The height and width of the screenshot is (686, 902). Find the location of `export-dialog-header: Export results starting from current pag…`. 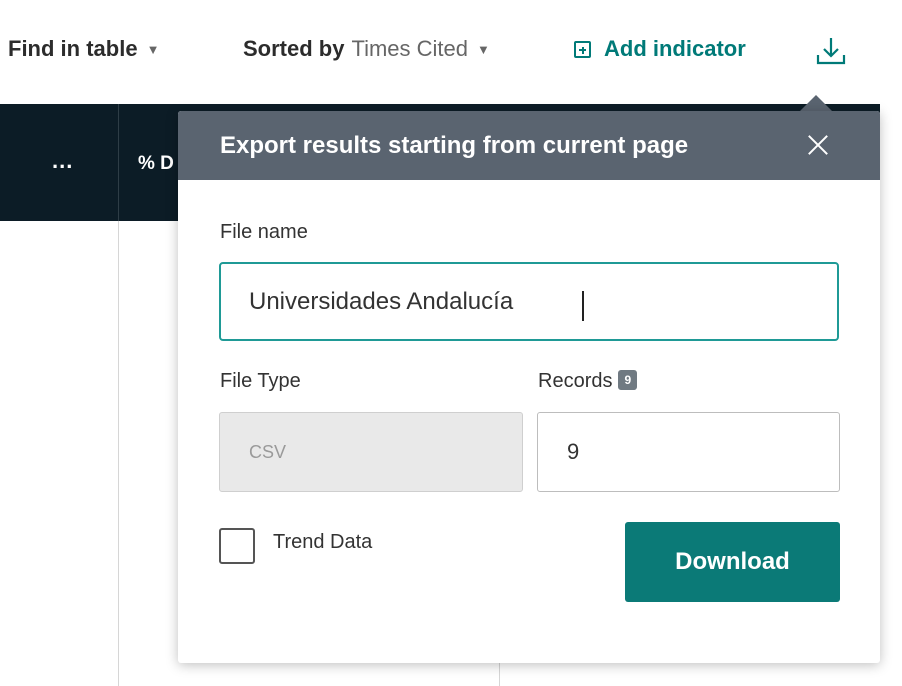

export-dialog-header: Export results starting from current pag… is located at coordinates (529, 145).